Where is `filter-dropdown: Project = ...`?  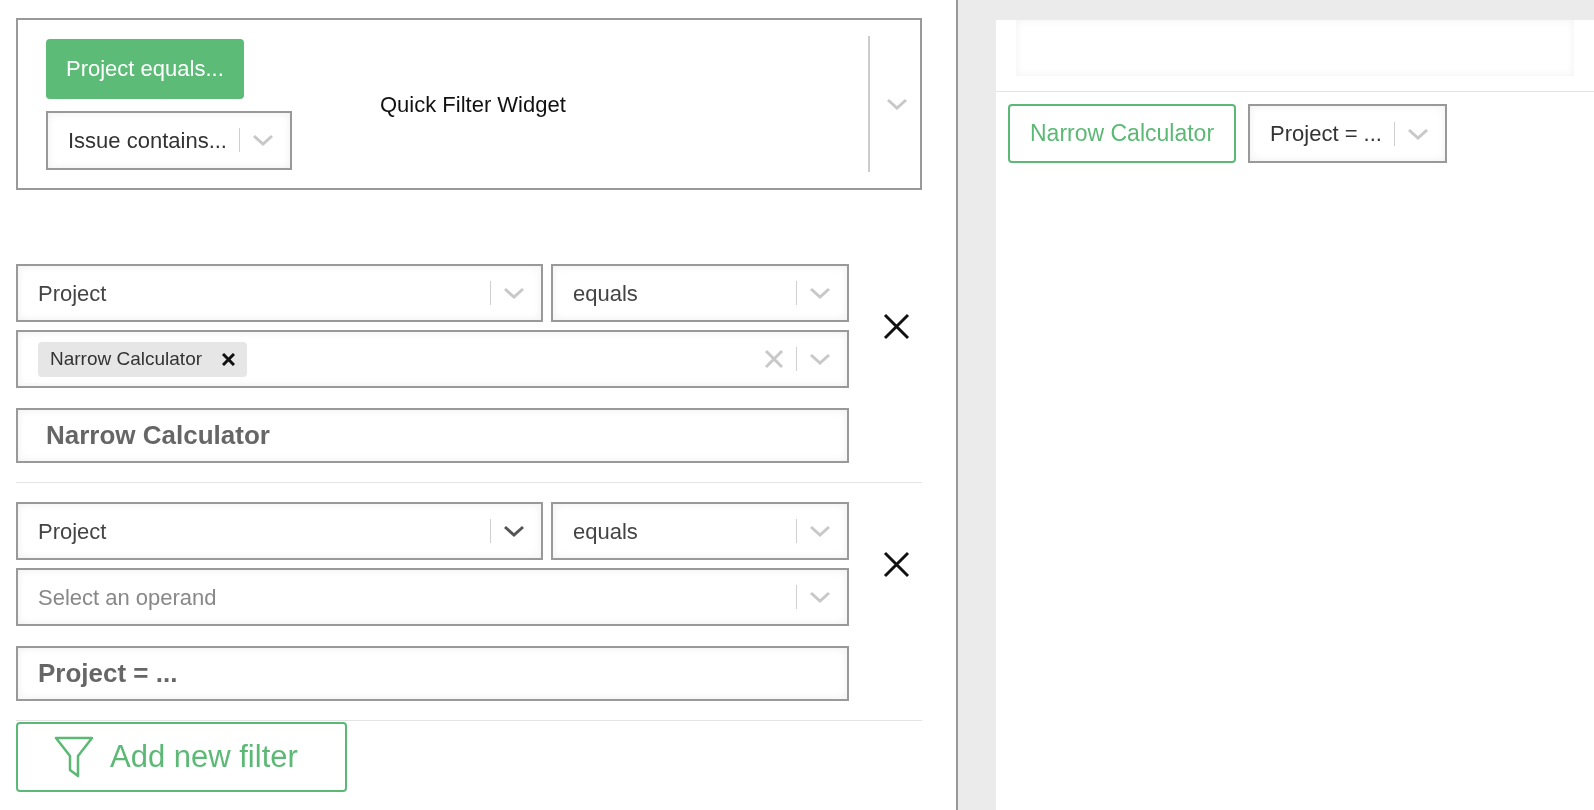
filter-dropdown: Project = ... is located at coordinates (1347, 133).